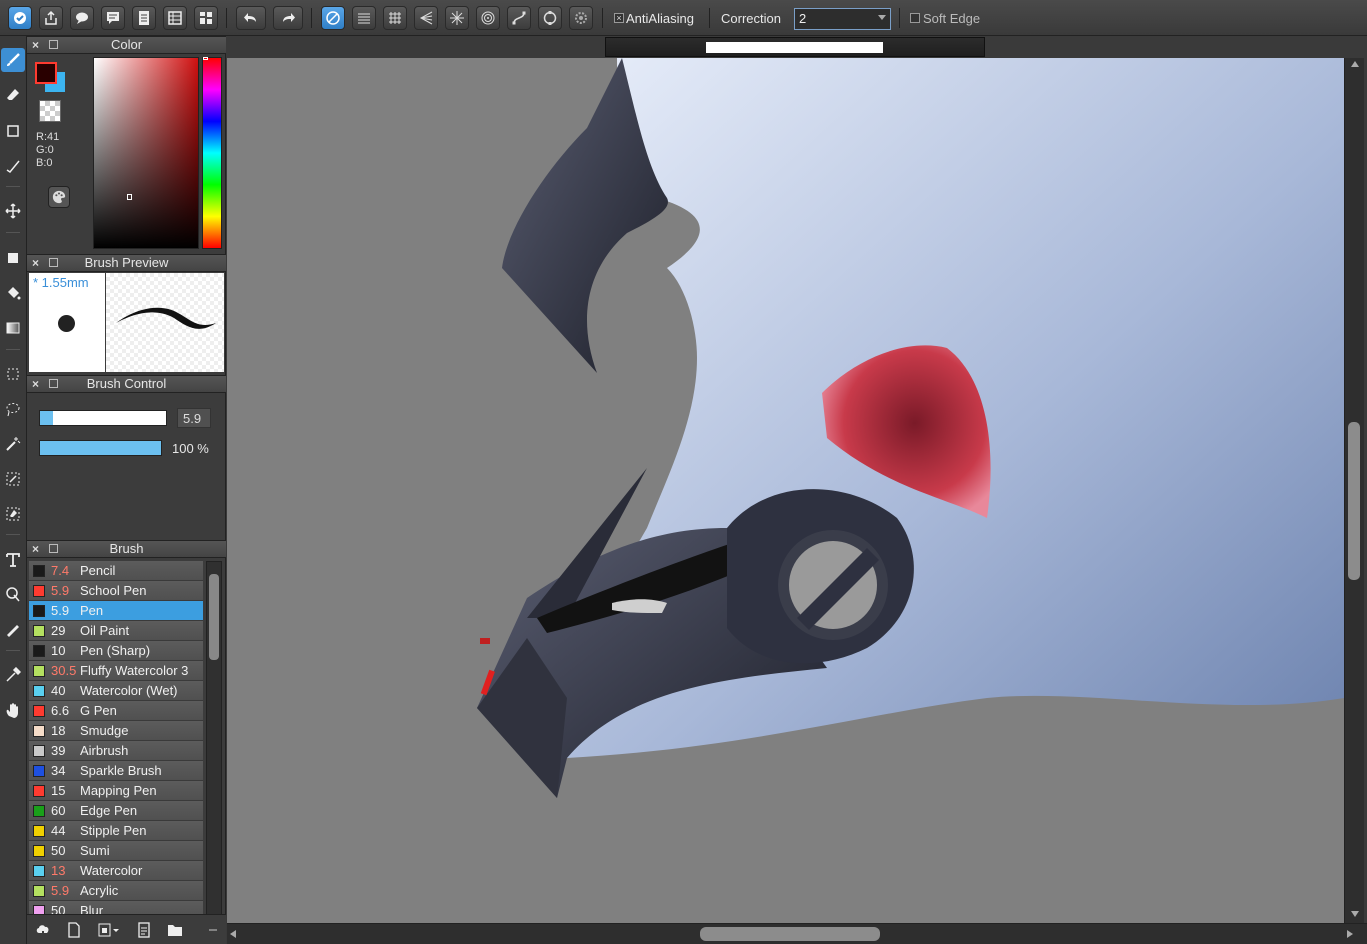 This screenshot has height=944, width=1367. Describe the element at coordinates (58, 850) in the screenshot. I see `brush-item-size: 50` at that location.